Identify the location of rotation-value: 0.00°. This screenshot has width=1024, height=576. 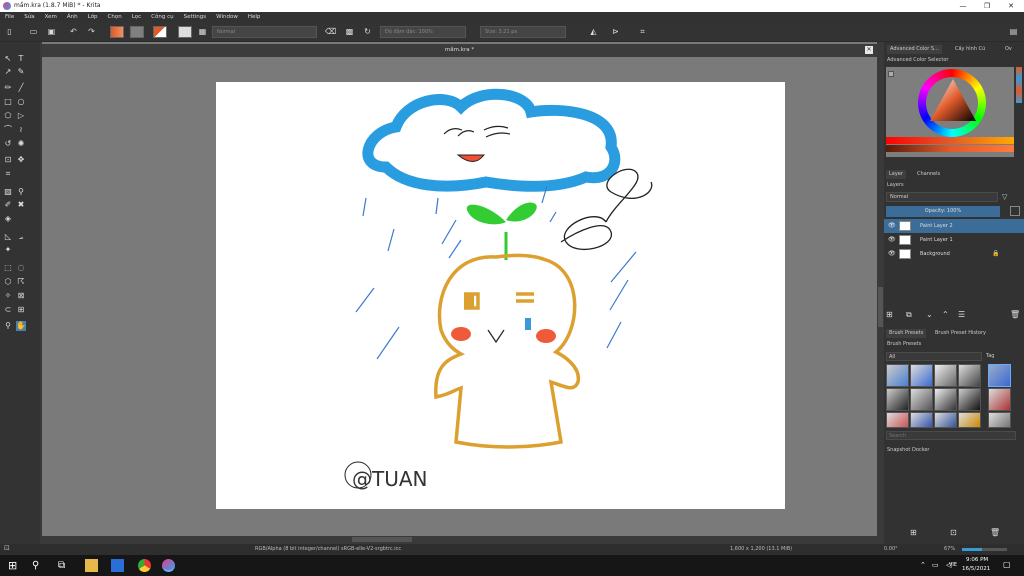
(891, 549).